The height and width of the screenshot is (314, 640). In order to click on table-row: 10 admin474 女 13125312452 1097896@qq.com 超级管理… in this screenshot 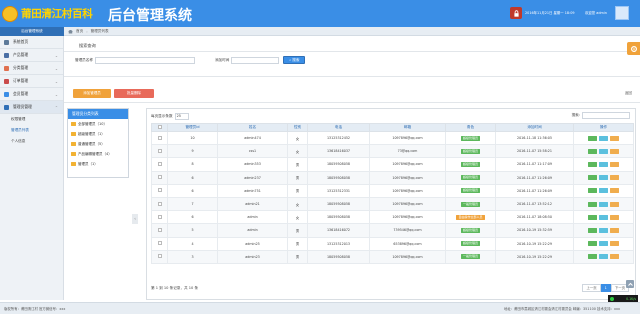, I will do `click(392, 138)`.